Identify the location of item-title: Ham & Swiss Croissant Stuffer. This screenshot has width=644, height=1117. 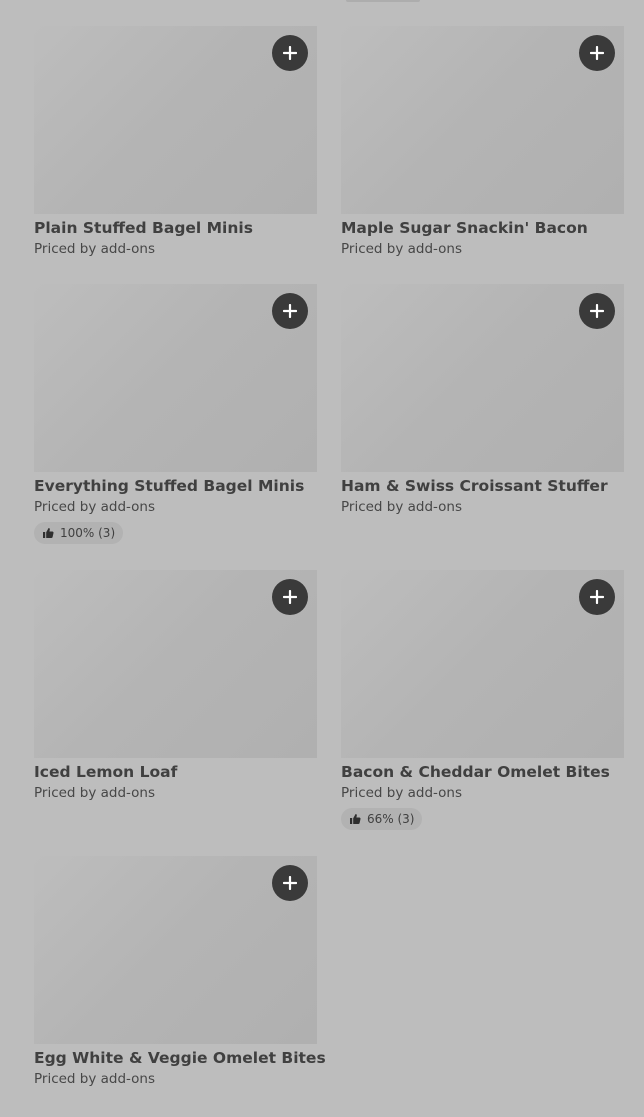
(474, 486).